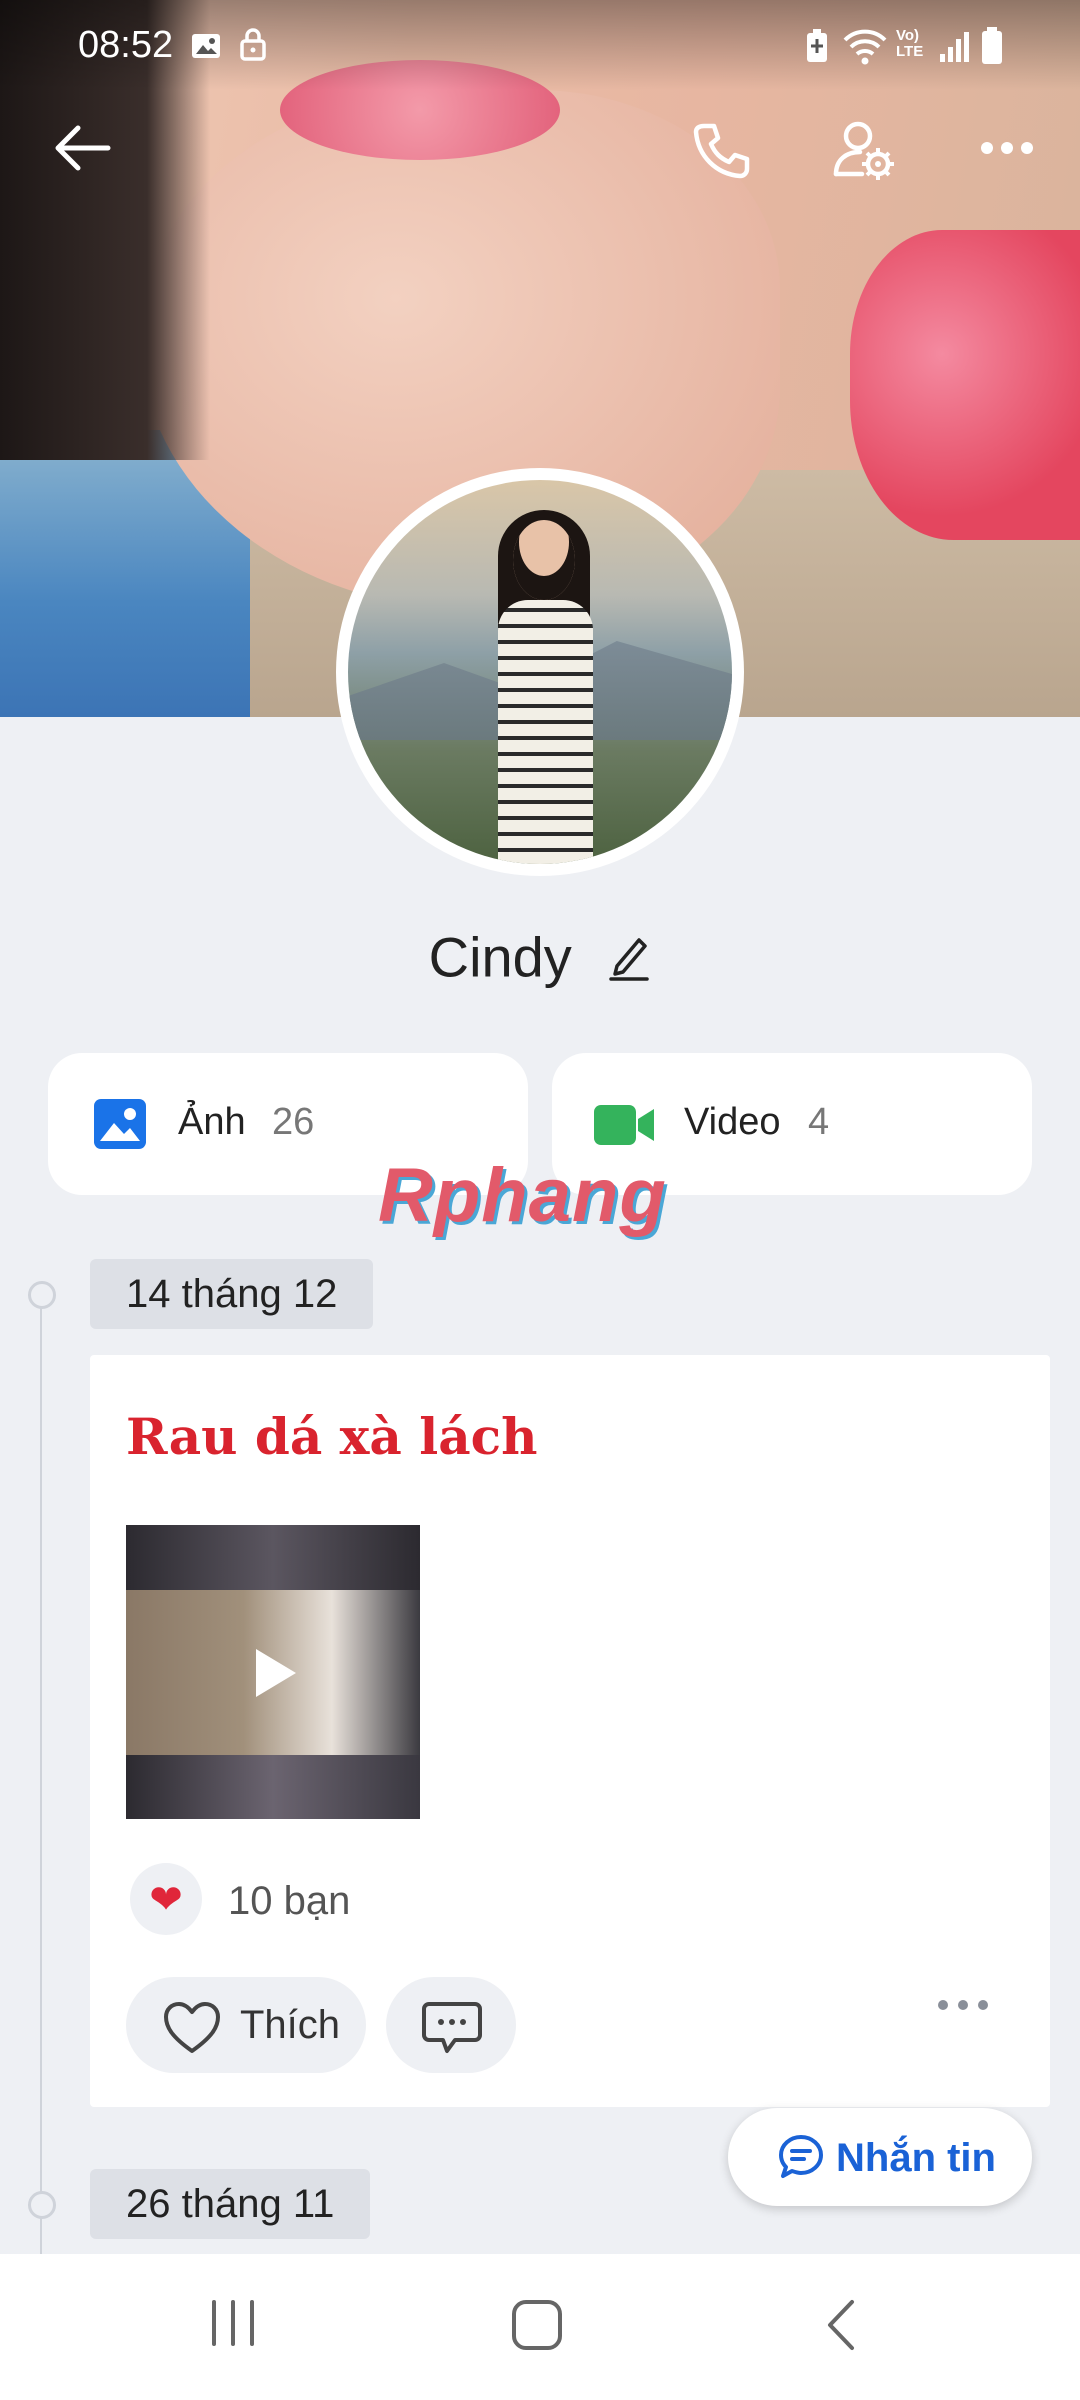 The width and height of the screenshot is (1080, 2400). What do you see at coordinates (120, 1124) in the screenshot?
I see `photo-icon` at bounding box center [120, 1124].